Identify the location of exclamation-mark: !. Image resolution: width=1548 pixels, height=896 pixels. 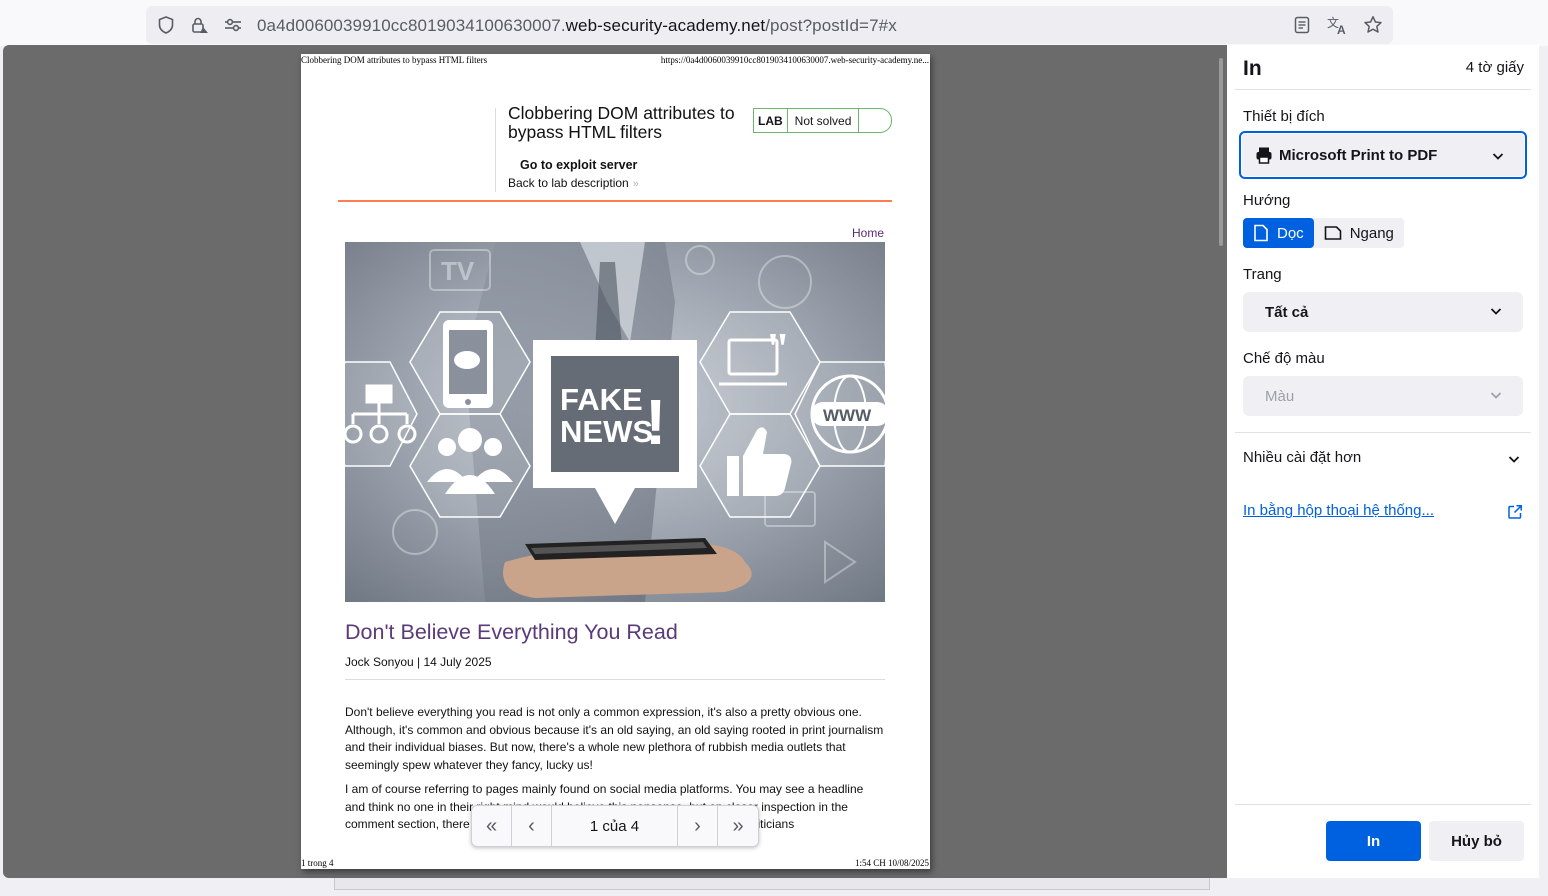
(655, 422).